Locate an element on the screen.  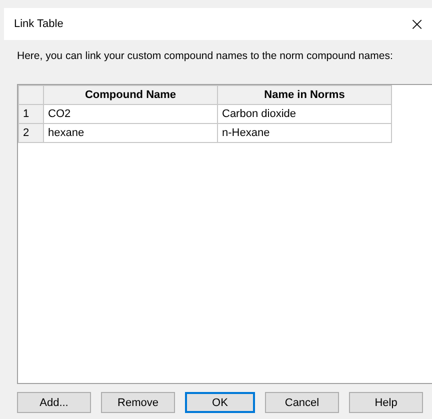
dialog-button: Remove is located at coordinates (138, 402).